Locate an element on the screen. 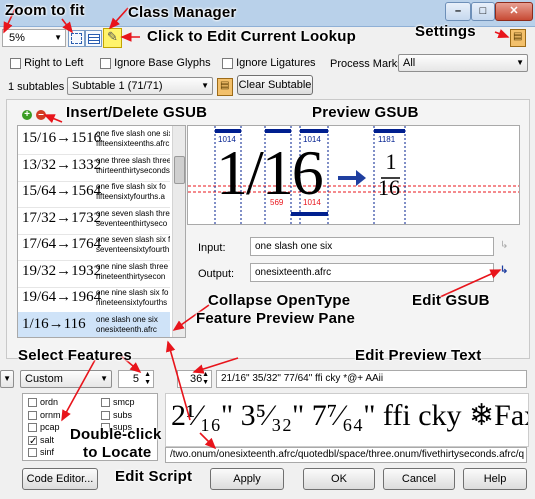 The height and width of the screenshot is (499, 535). apply-label: Apply is located at coordinates (247, 479).